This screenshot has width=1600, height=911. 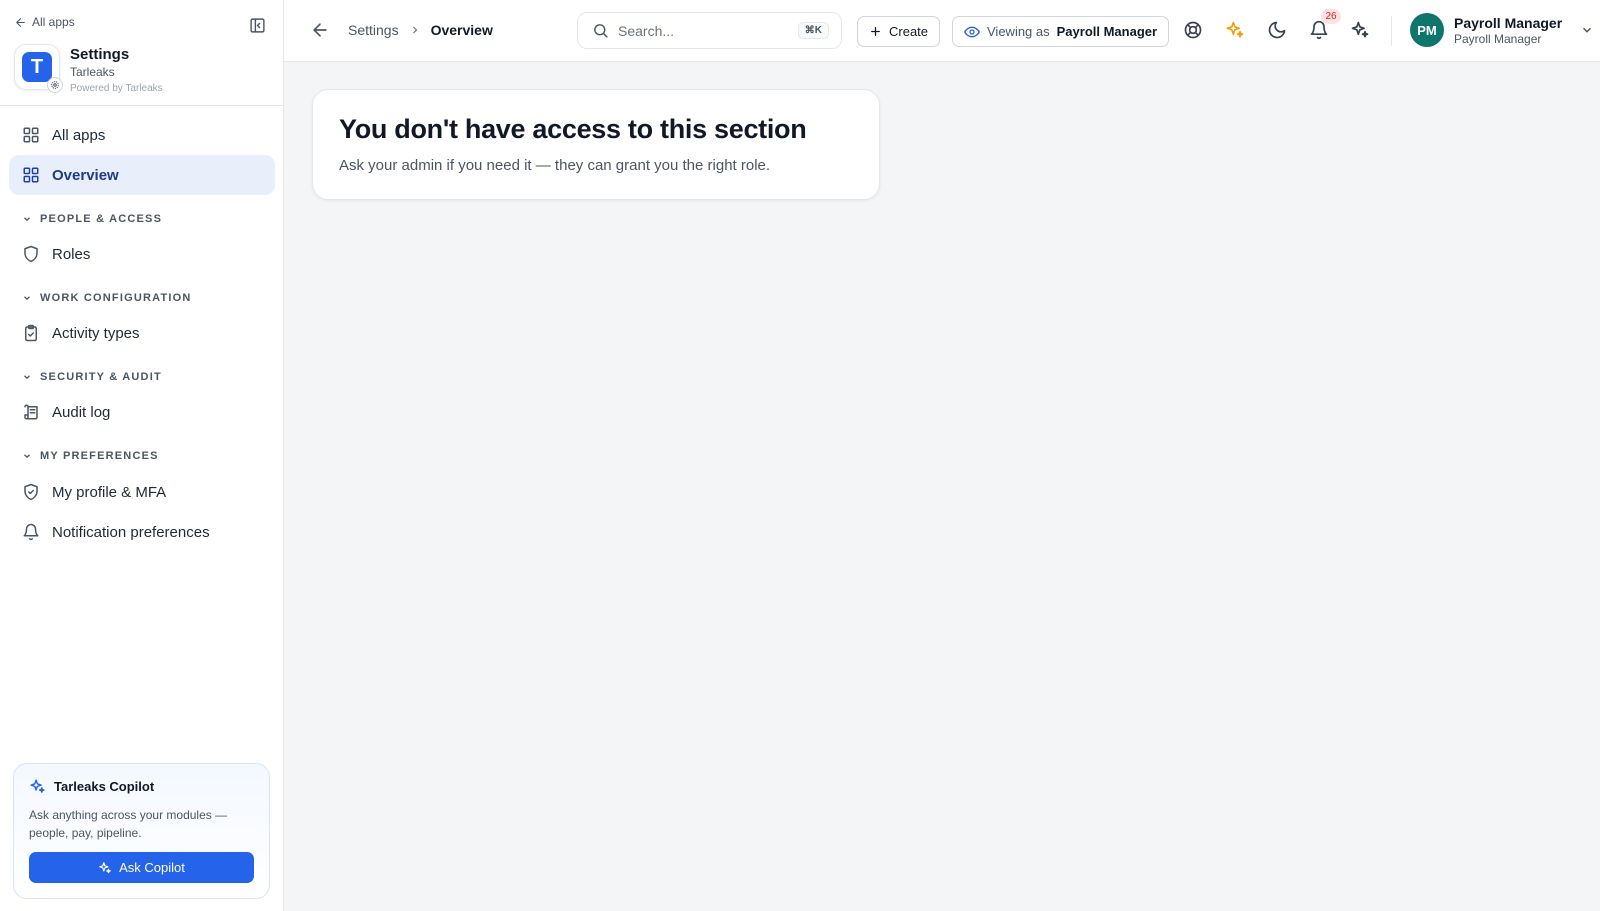 I want to click on viewing-as-role: Payroll Manager, so click(x=1107, y=31).